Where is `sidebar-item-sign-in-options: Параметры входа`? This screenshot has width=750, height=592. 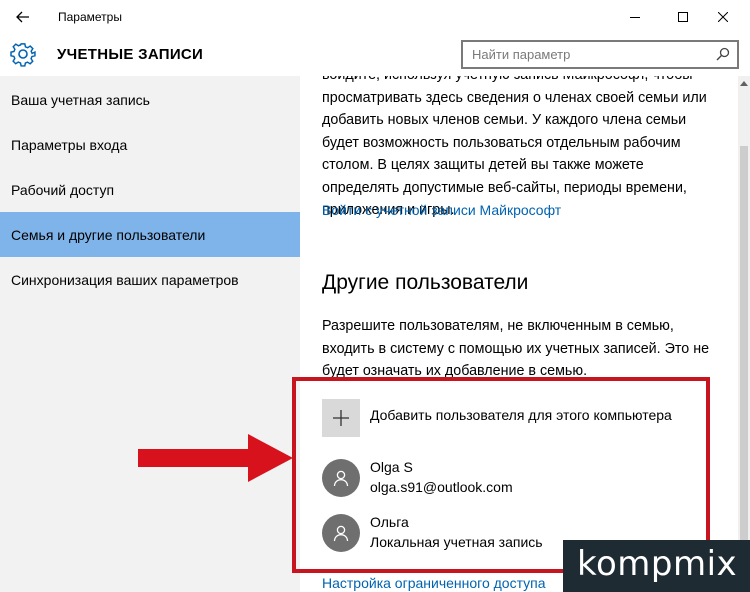
sidebar-item-sign-in-options: Параметры входа is located at coordinates (150, 144).